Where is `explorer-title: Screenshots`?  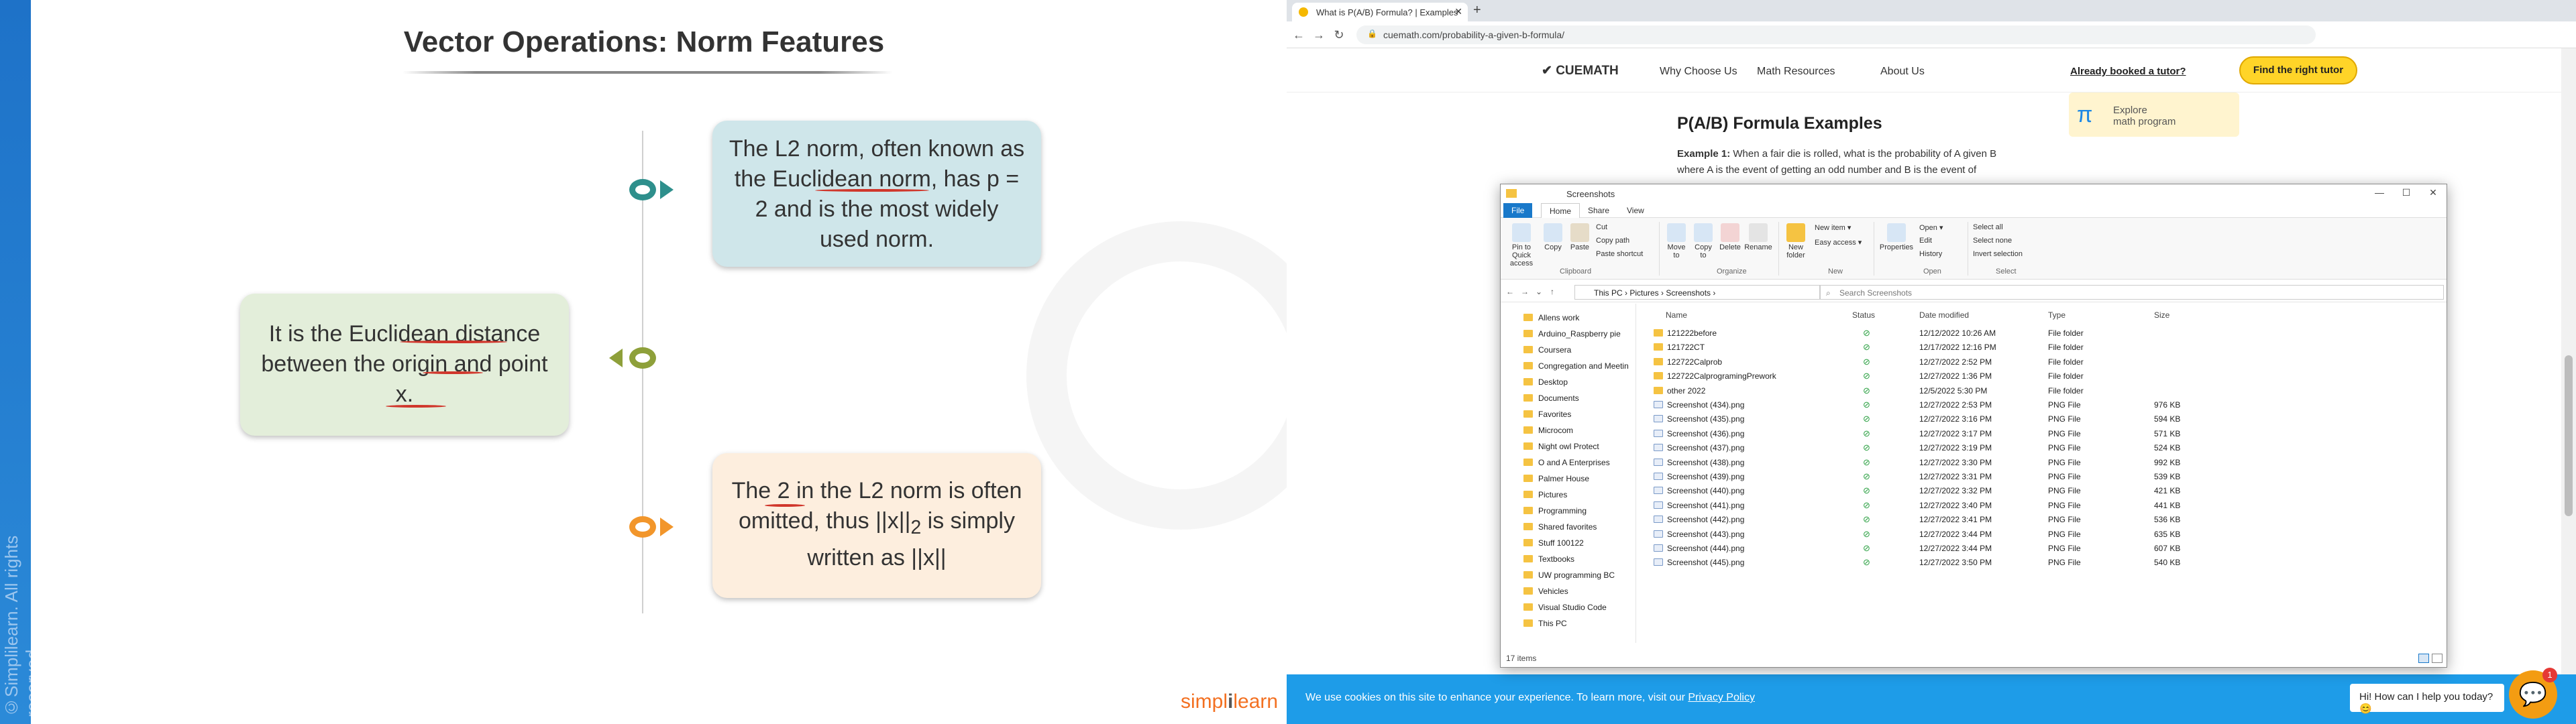 explorer-title: Screenshots is located at coordinates (1590, 194).